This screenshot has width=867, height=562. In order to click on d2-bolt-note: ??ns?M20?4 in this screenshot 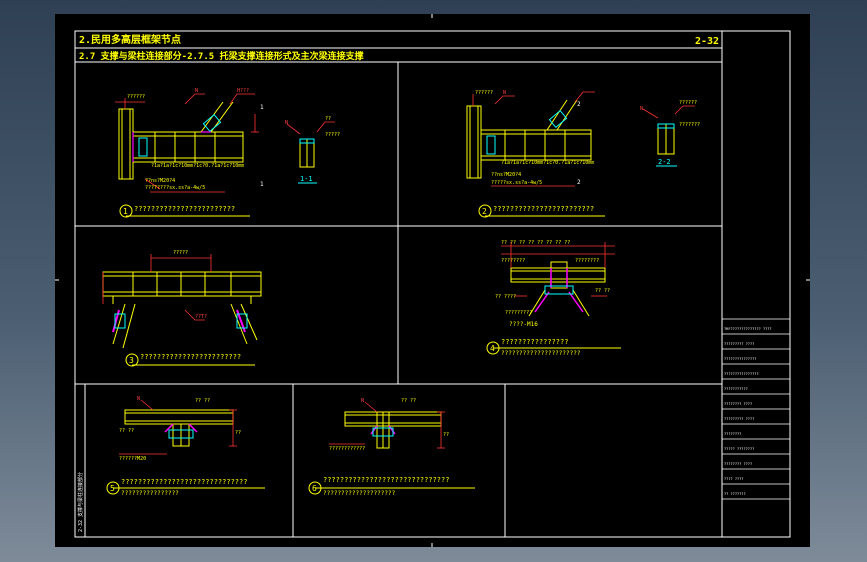, I will do `click(506, 175)`.